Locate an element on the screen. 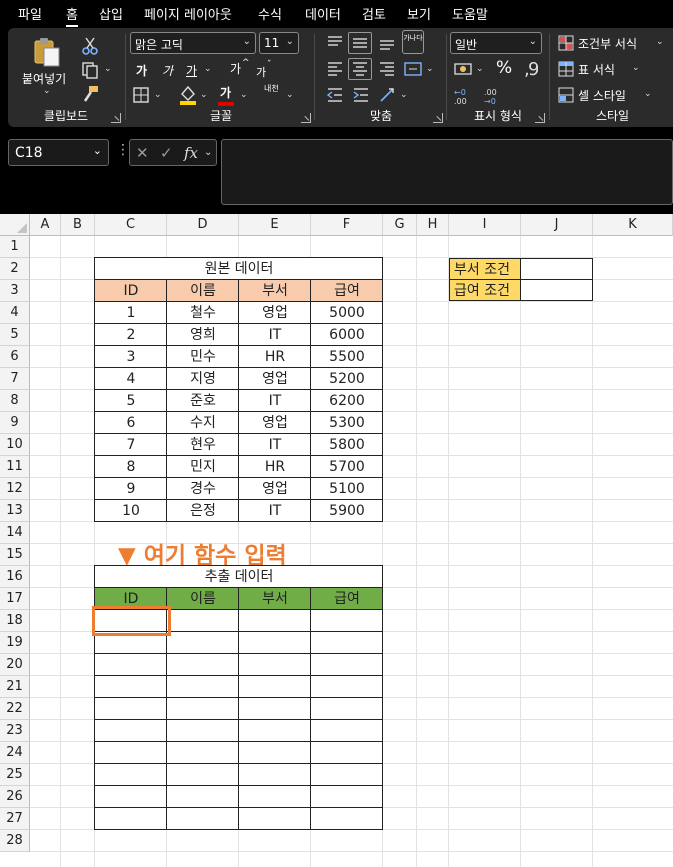  format-as-table-button: 표 서식 is located at coordinates (596, 69).